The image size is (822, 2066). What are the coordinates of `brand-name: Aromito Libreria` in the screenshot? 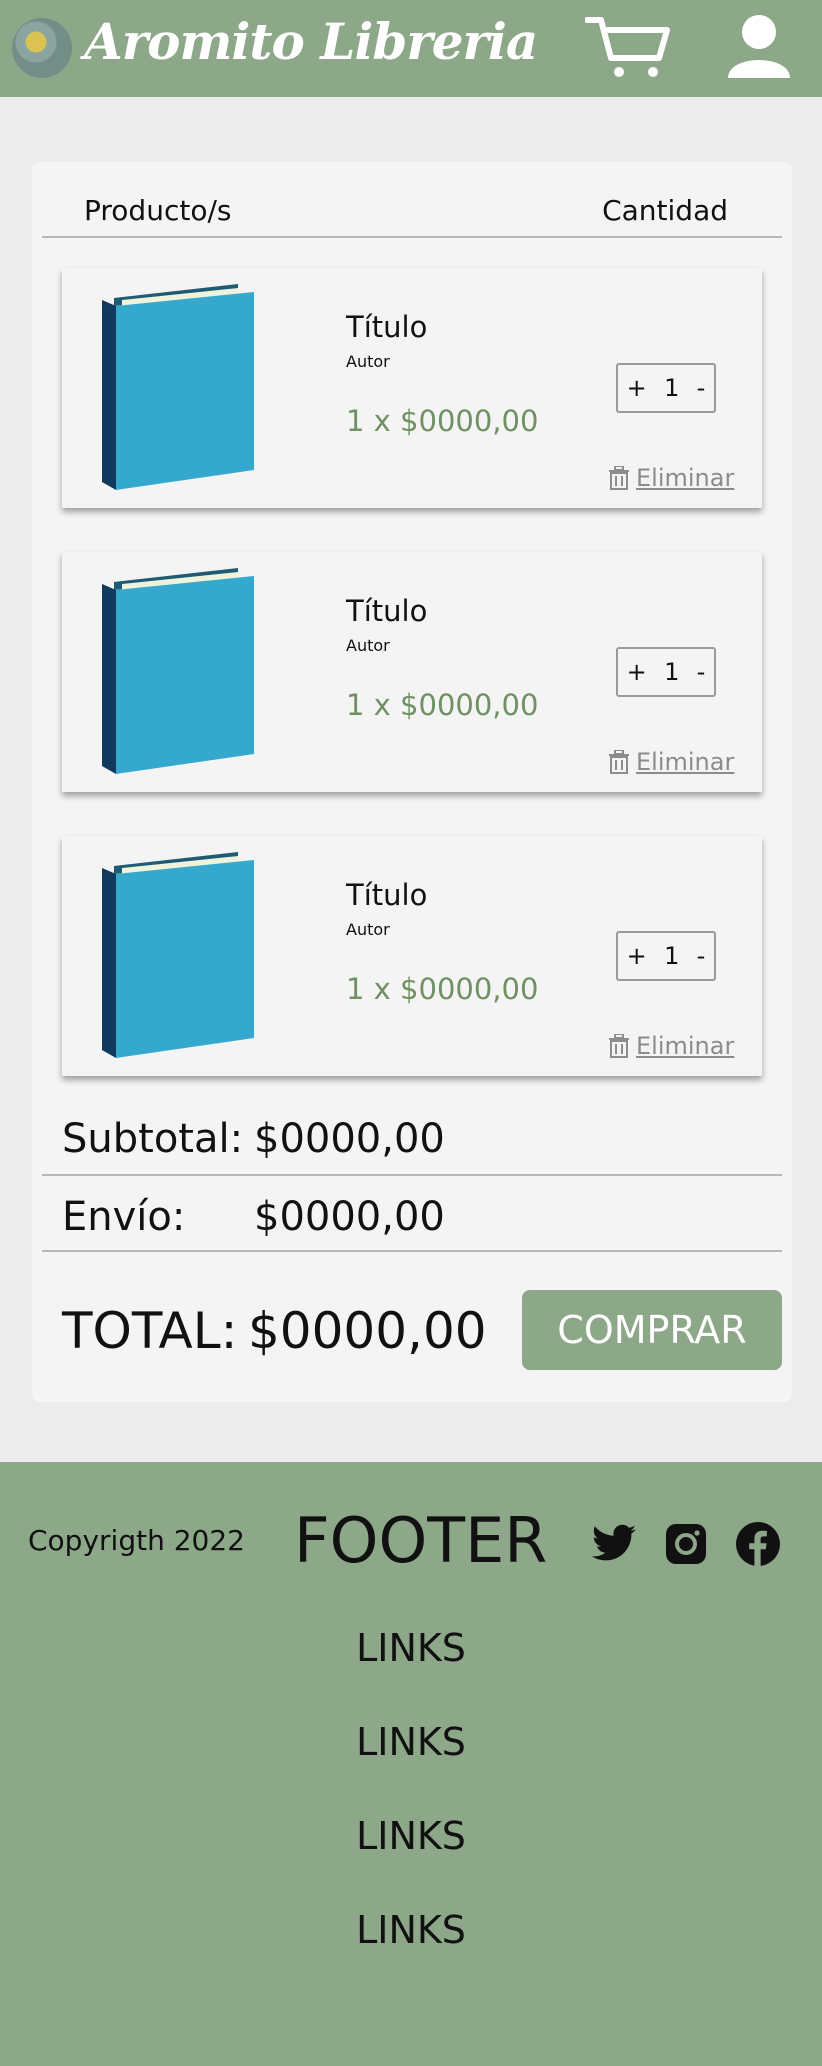 It's located at (311, 41).